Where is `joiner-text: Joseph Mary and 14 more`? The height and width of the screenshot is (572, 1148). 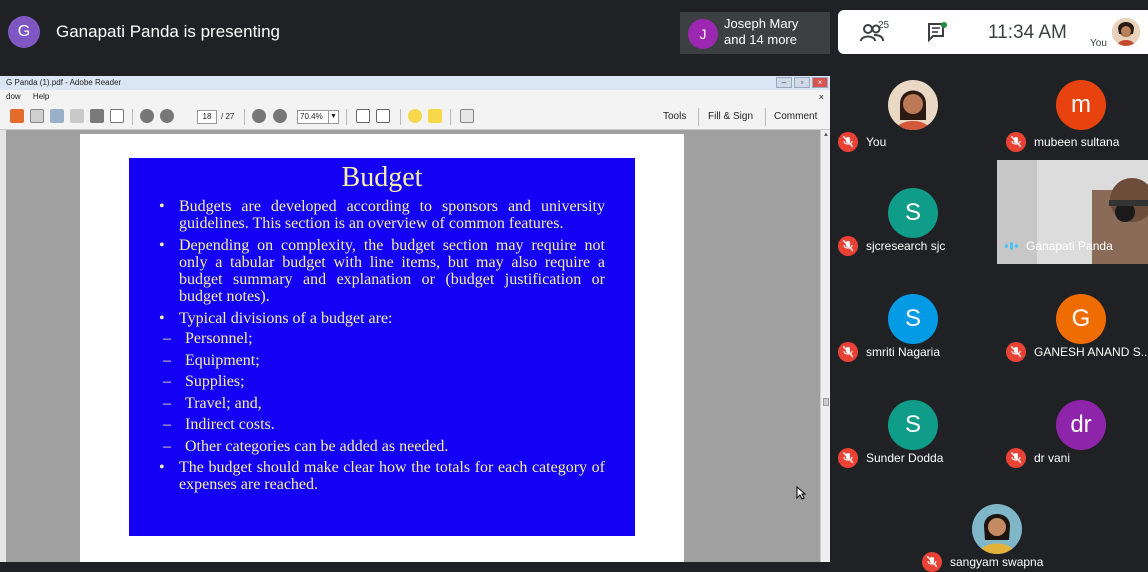 joiner-text: Joseph Mary and 14 more is located at coordinates (761, 32).